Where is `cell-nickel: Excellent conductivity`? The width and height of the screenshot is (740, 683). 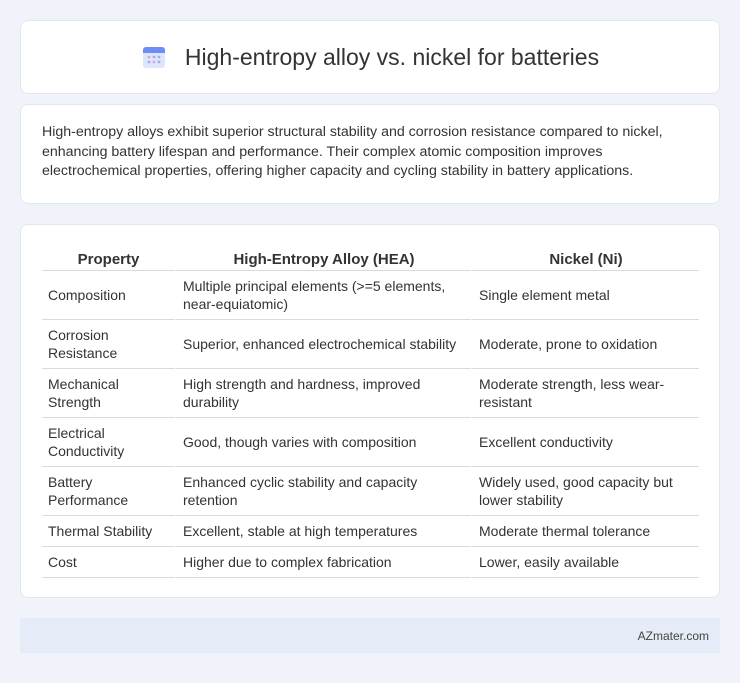 cell-nickel: Excellent conductivity is located at coordinates (585, 442).